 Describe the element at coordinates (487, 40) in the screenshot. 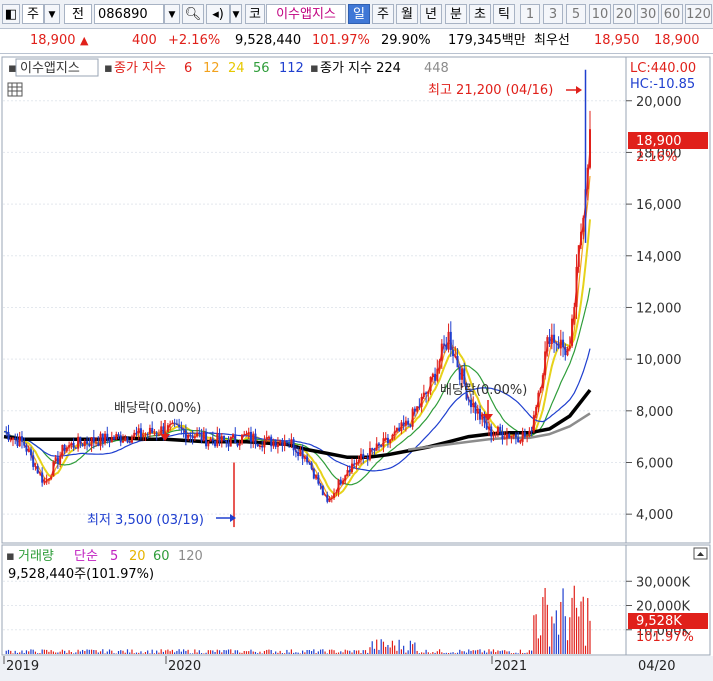

I see `trade-amount: 179,345백만` at that location.